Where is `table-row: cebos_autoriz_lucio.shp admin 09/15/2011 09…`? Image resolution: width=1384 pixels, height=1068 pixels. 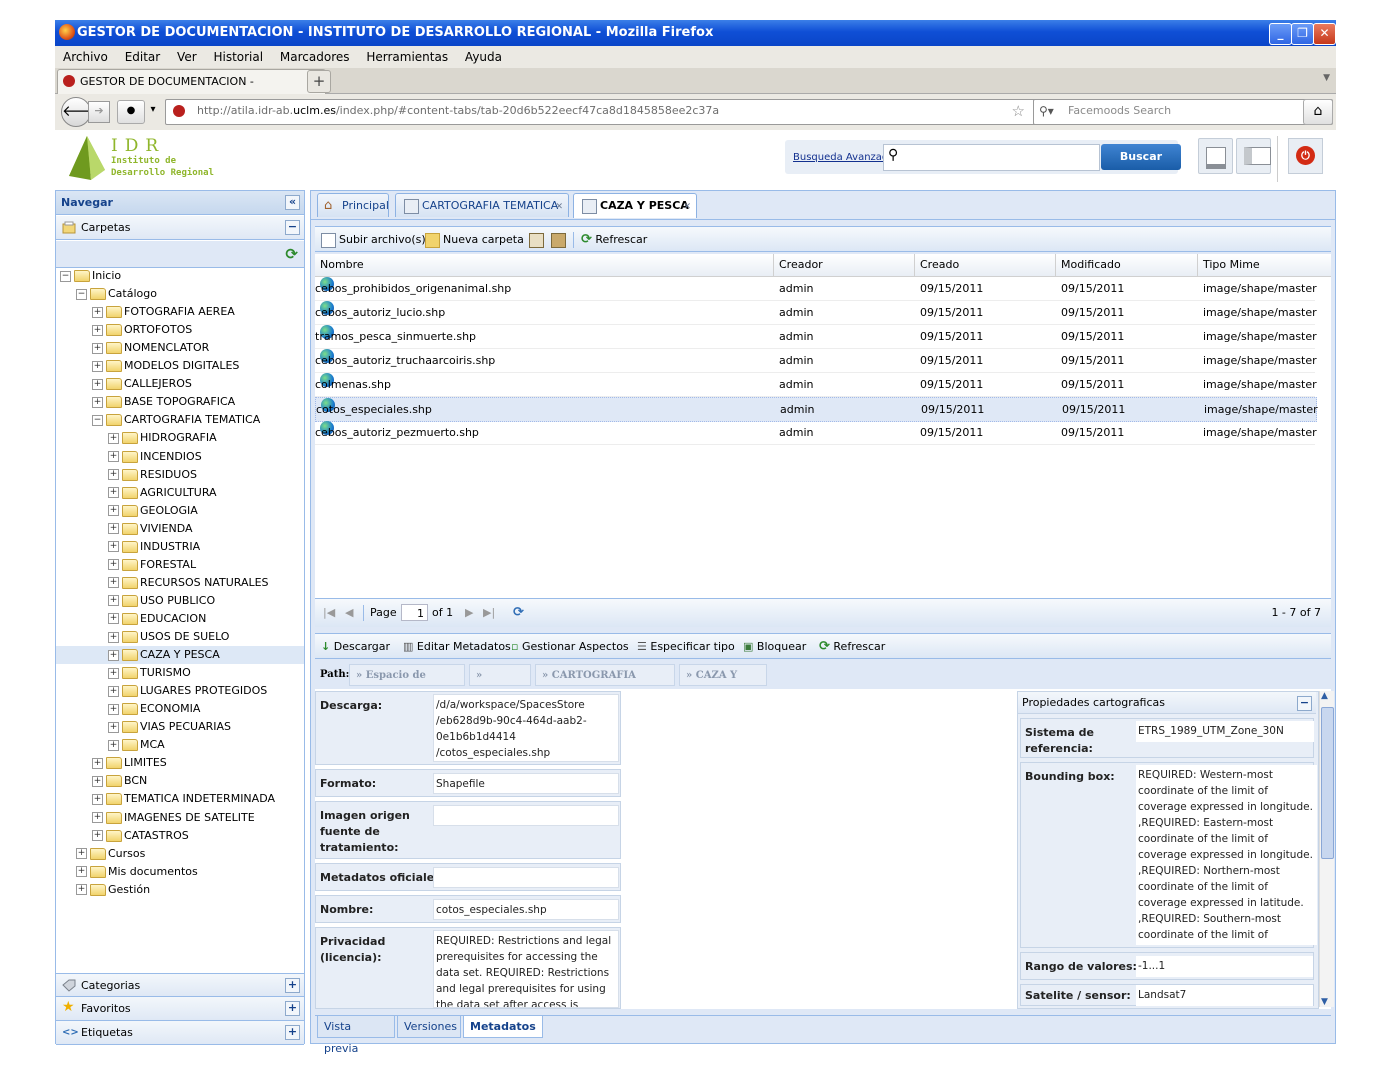
table-row: cebos_autoriz_lucio.shp admin 09/15/2011 09… is located at coordinates (816, 313).